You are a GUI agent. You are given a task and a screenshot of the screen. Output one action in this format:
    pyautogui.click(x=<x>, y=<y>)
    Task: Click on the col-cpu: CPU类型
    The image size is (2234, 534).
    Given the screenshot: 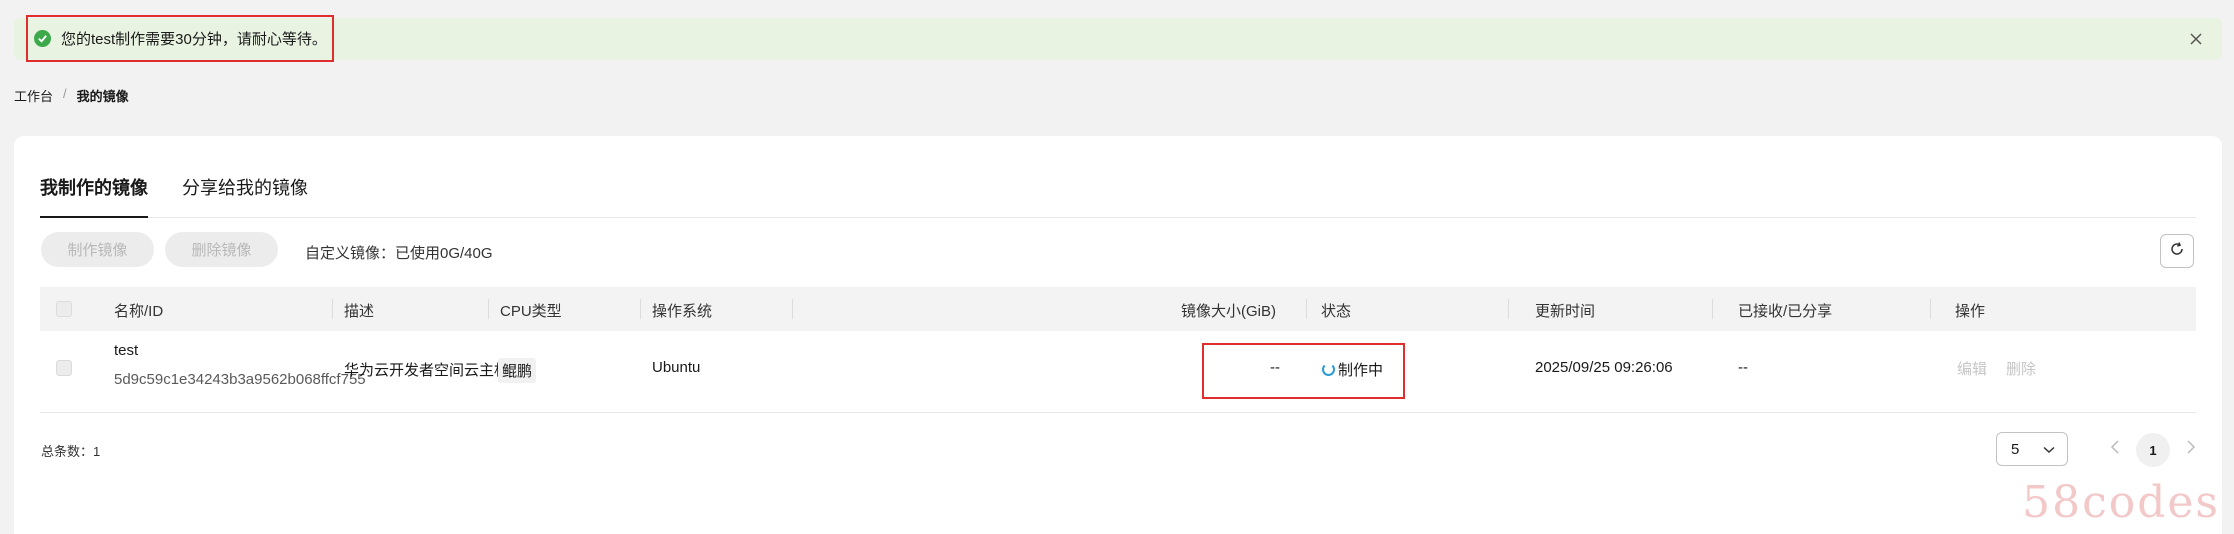 What is the action you would take?
    pyautogui.click(x=531, y=311)
    